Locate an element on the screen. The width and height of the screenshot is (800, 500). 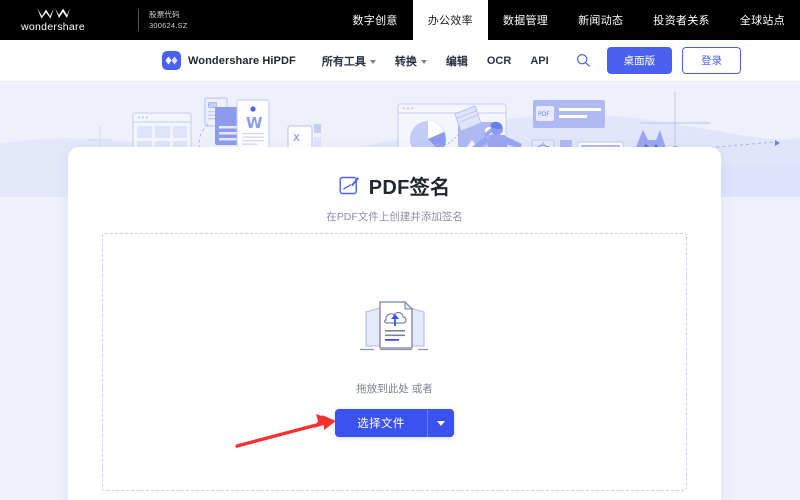
topnav-item-office-efficiency: 办公效率 is located at coordinates (450, 20).